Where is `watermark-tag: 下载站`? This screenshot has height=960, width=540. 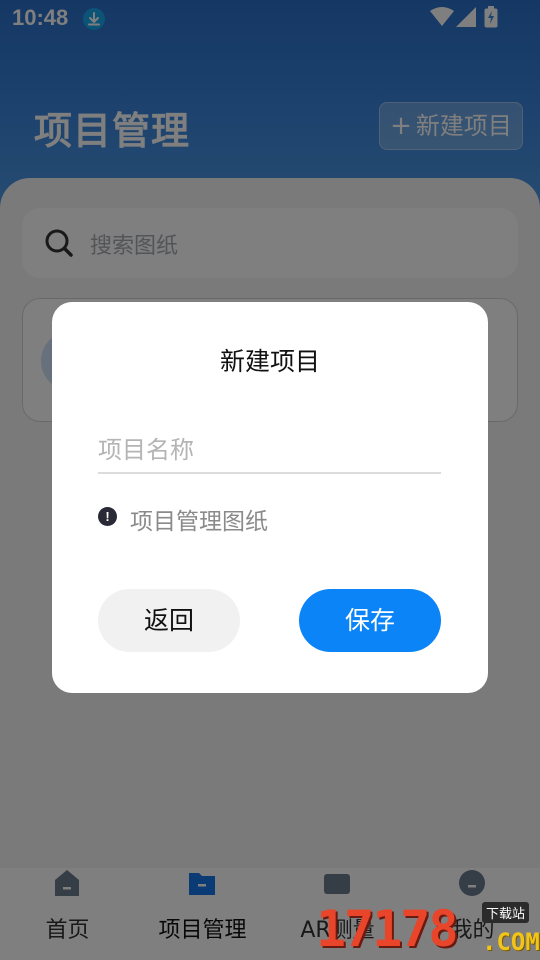
watermark-tag: 下载站 is located at coordinates (506, 912).